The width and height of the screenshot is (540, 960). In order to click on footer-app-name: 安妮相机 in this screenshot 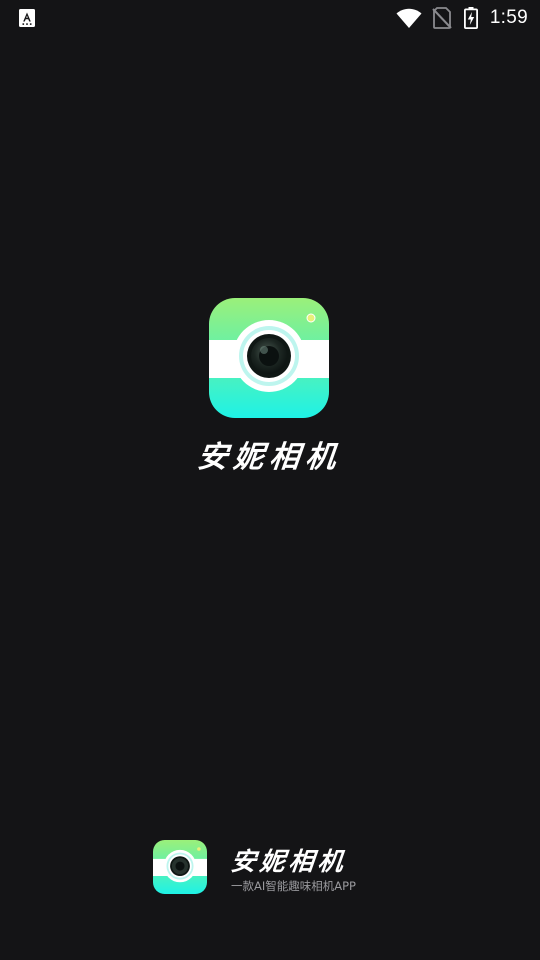, I will do `click(289, 861)`.